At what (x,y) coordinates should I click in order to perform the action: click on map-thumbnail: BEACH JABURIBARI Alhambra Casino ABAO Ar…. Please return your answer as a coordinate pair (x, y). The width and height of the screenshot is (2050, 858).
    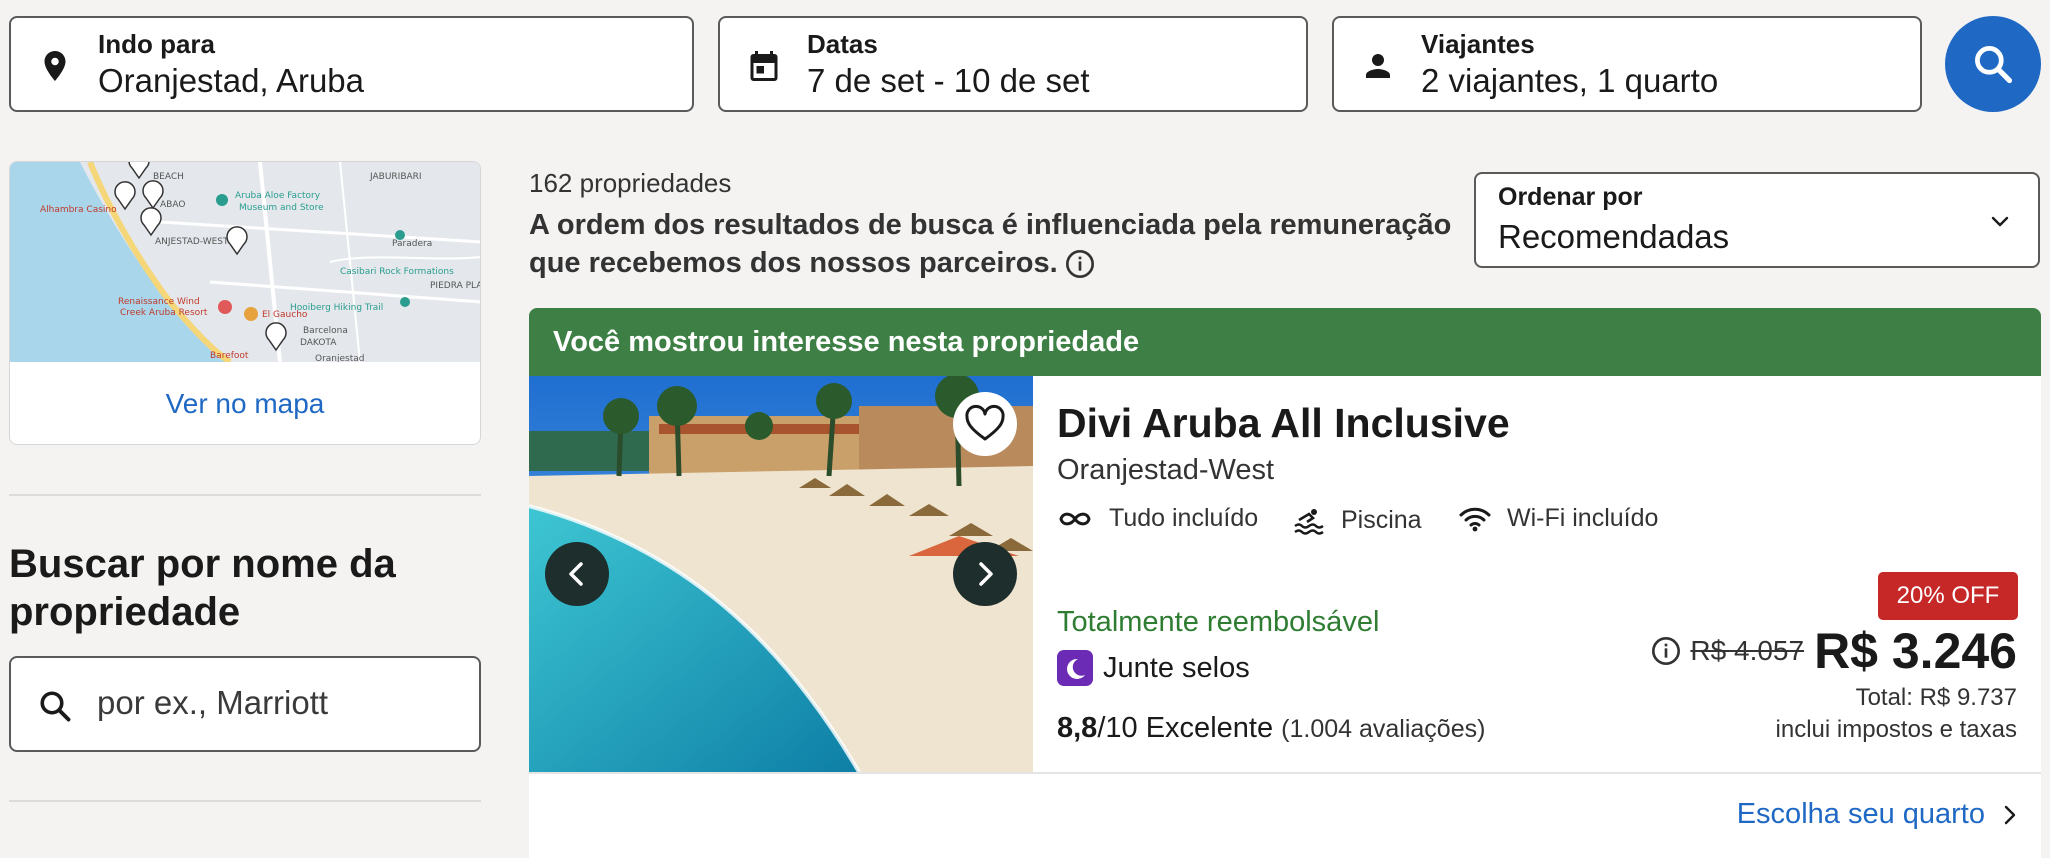
    Looking at the image, I should click on (245, 262).